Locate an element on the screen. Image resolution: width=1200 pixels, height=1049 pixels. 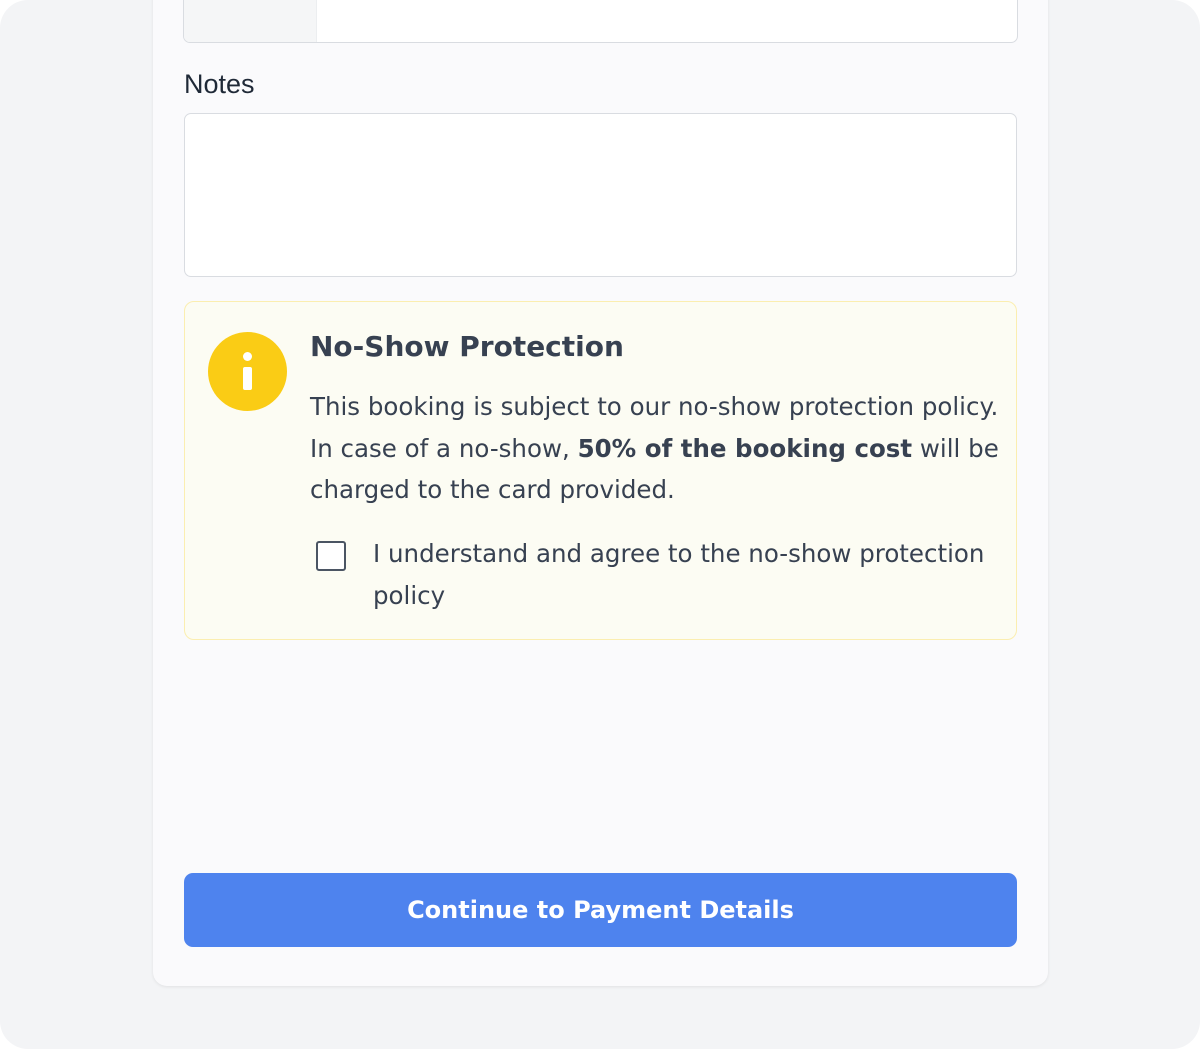
notes-label: Notes is located at coordinates (219, 84).